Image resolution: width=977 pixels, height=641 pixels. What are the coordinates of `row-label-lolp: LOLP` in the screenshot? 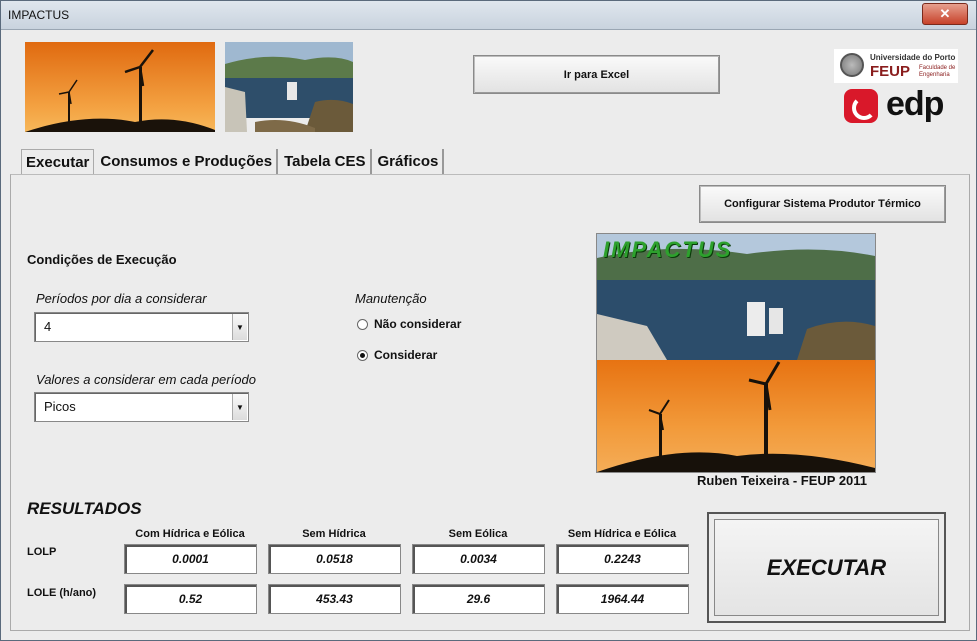 It's located at (42, 552).